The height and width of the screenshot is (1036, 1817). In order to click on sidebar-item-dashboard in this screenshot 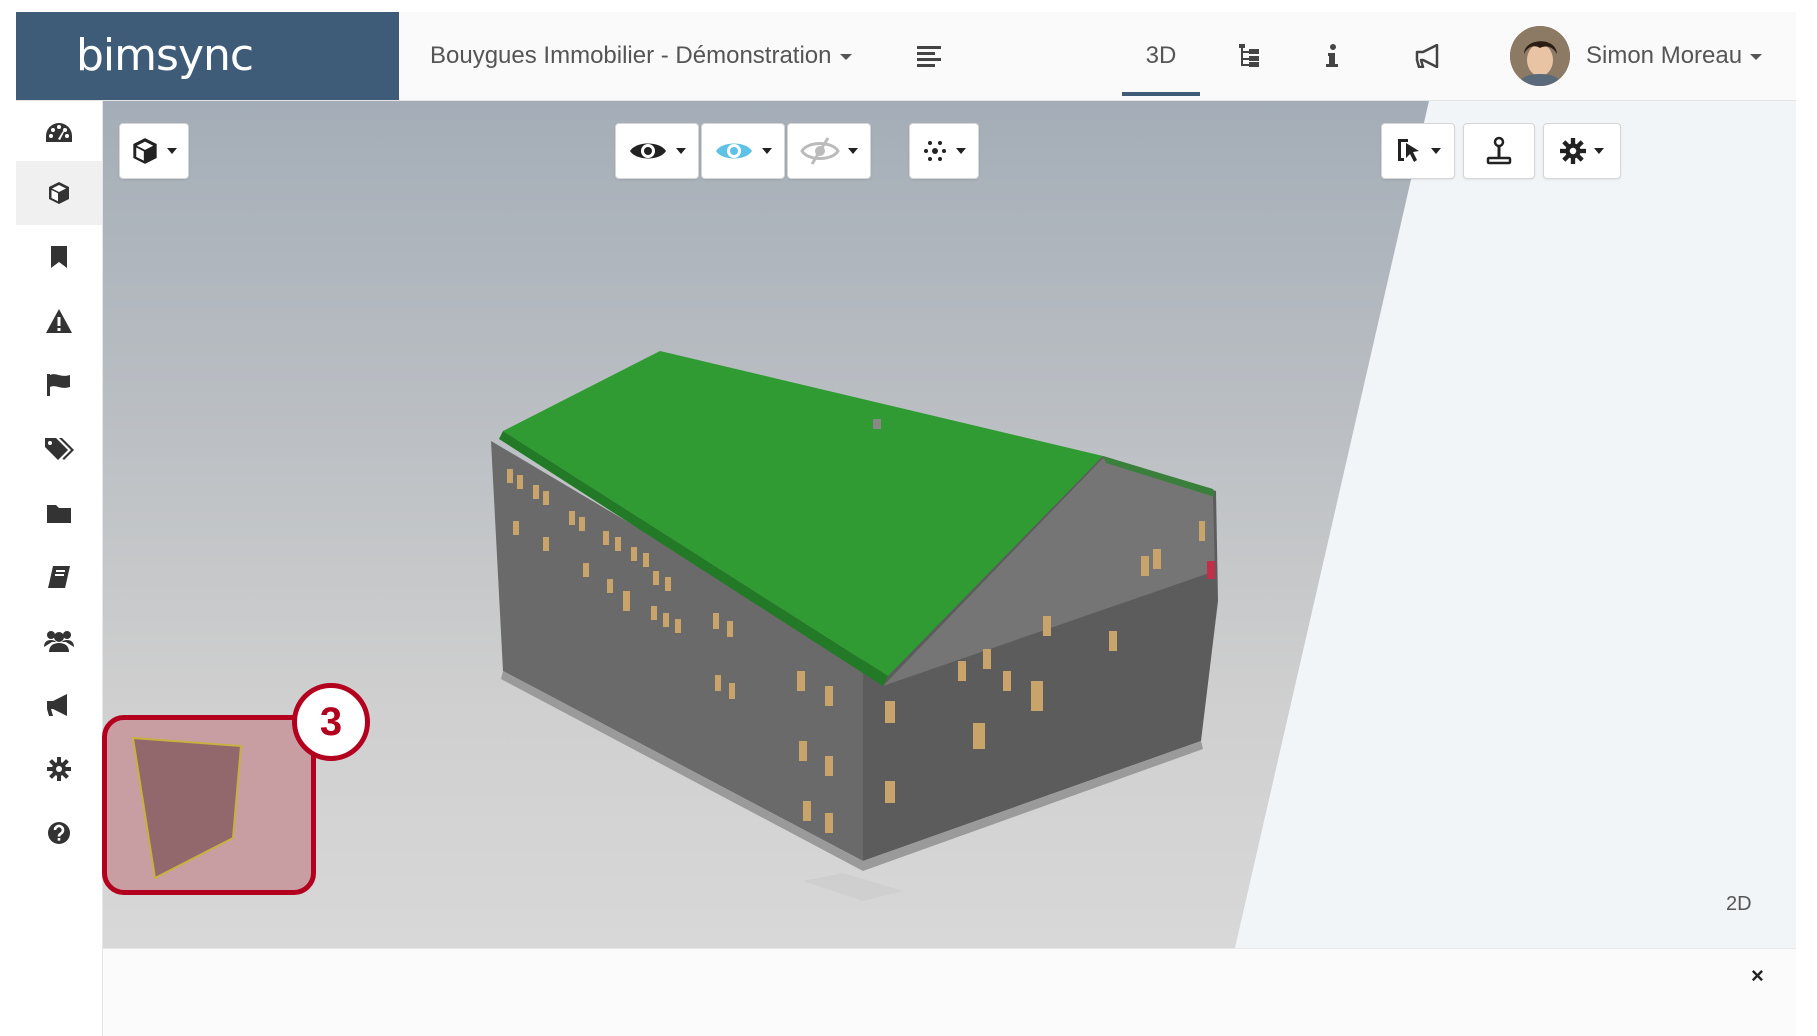, I will do `click(59, 133)`.